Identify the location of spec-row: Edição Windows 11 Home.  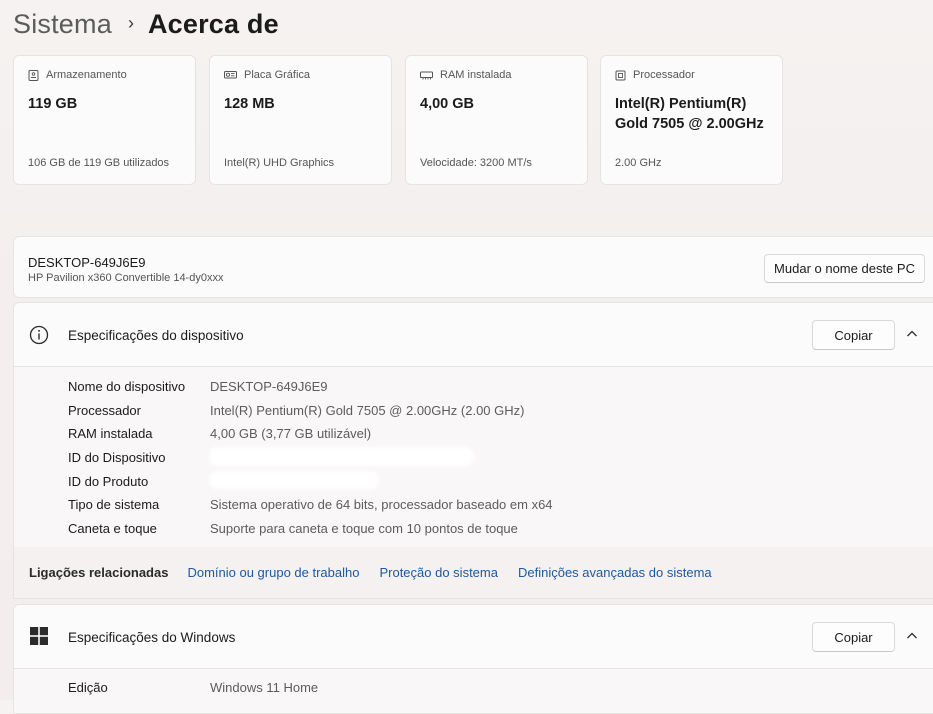
(193, 687).